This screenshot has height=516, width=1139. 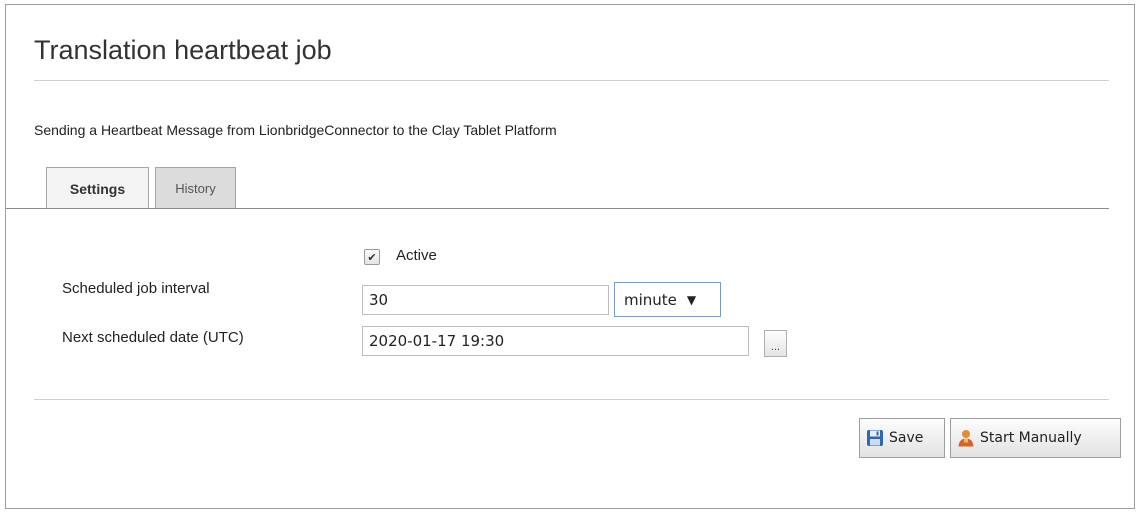 I want to click on next-date-label: Next scheduled date (UTC), so click(x=153, y=337).